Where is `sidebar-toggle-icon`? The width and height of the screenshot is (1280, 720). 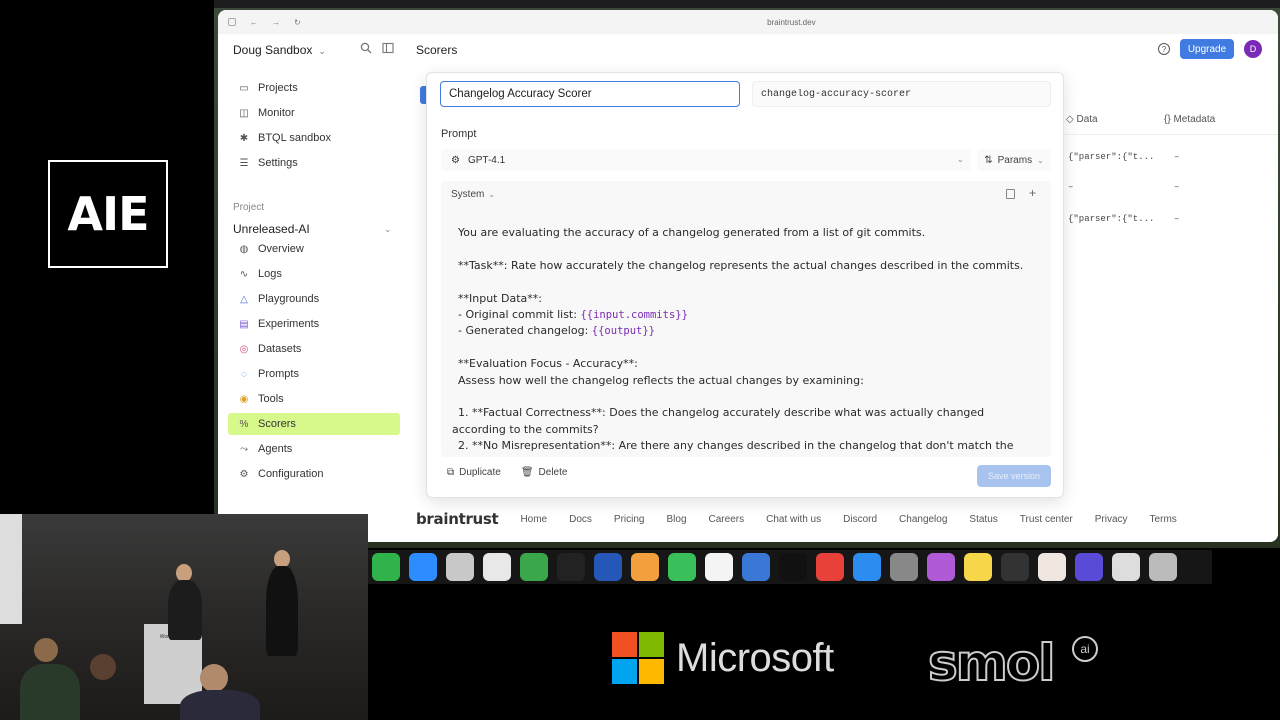 sidebar-toggle-icon is located at coordinates (232, 22).